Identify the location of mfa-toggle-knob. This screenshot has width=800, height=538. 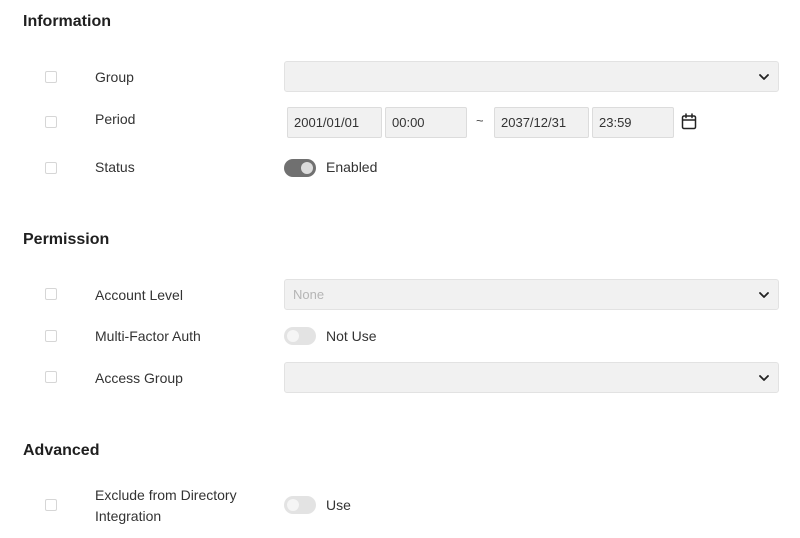
(293, 336).